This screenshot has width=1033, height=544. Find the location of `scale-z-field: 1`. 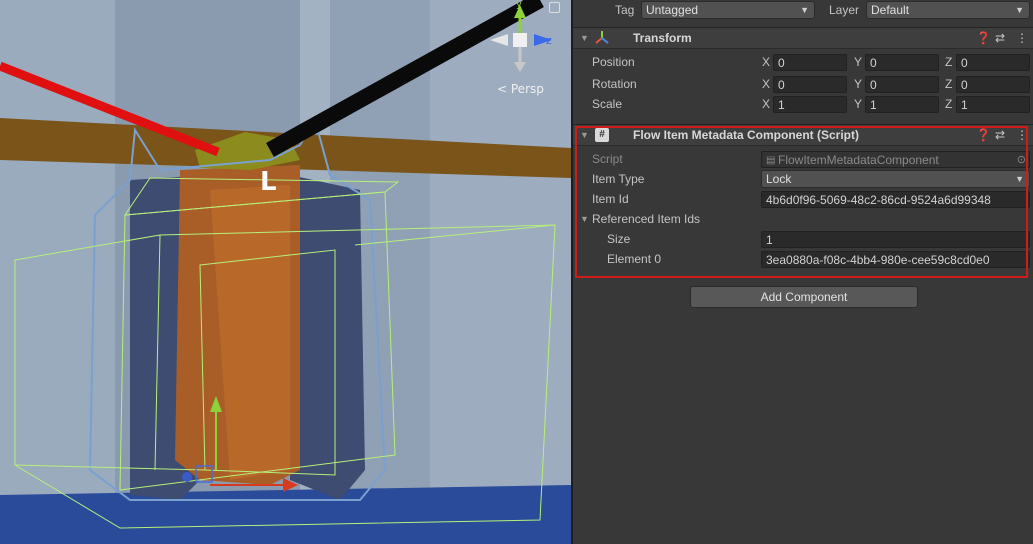

scale-z-field: 1 is located at coordinates (993, 104).